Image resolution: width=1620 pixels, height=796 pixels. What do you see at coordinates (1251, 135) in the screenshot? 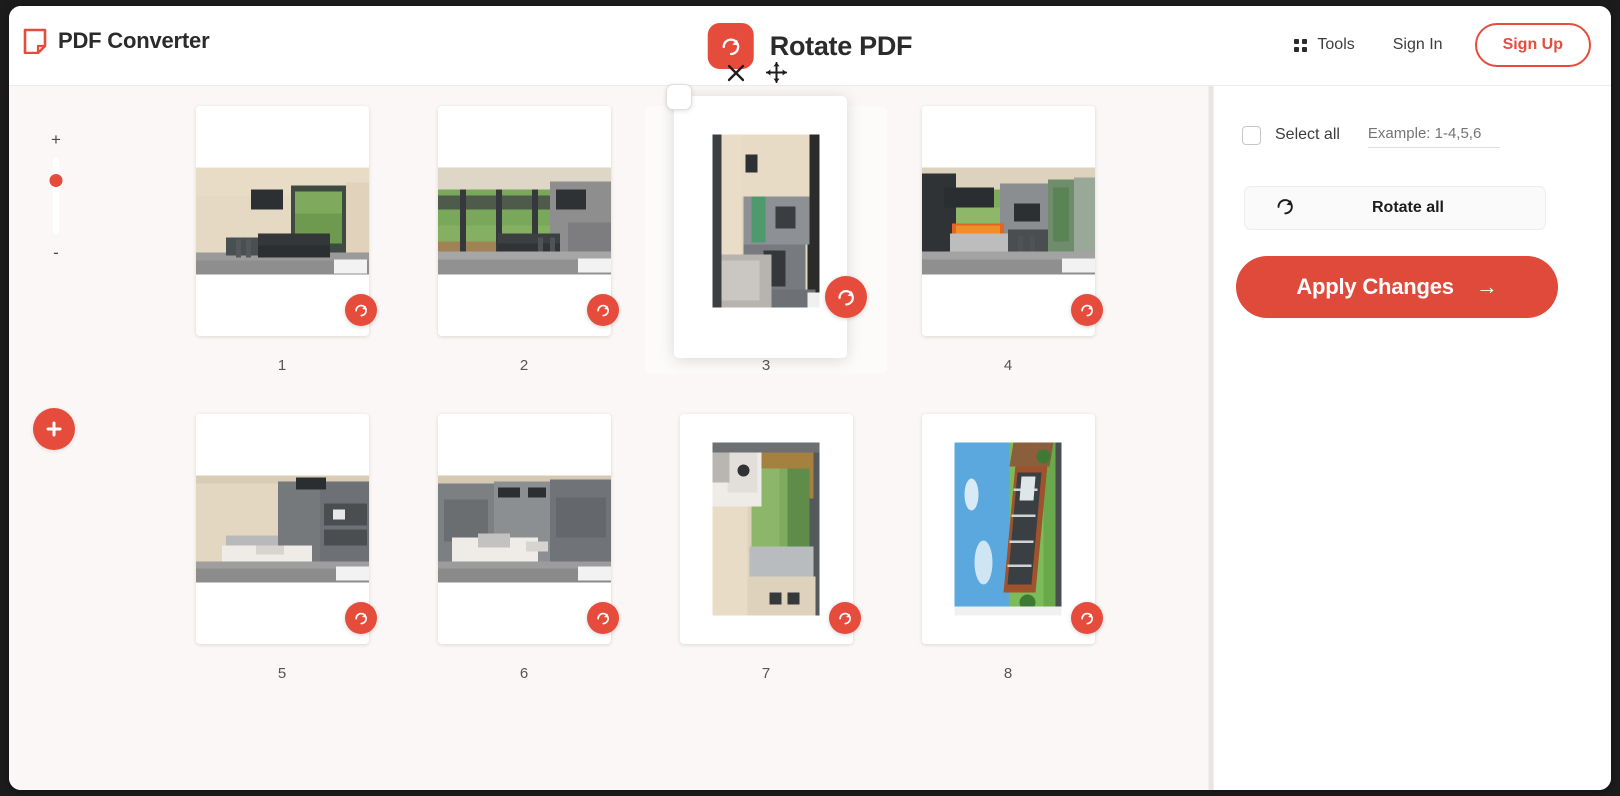
I see `select-all-checkbox` at bounding box center [1251, 135].